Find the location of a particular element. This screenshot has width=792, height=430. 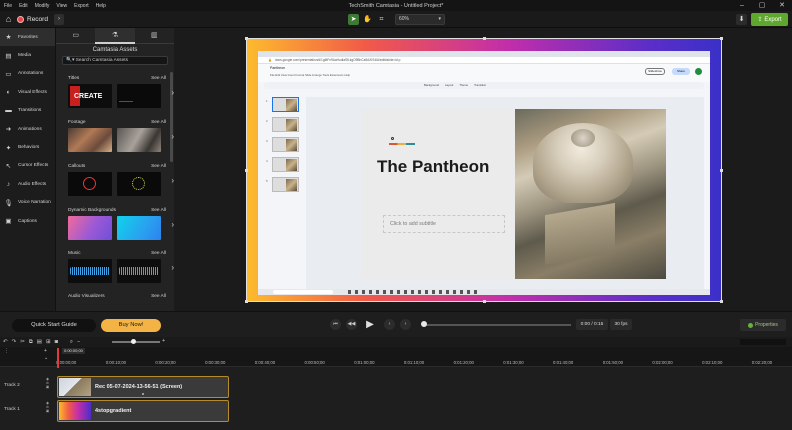

ruler-tick-label: 0:00:30;00 is located at coordinates (215, 362).